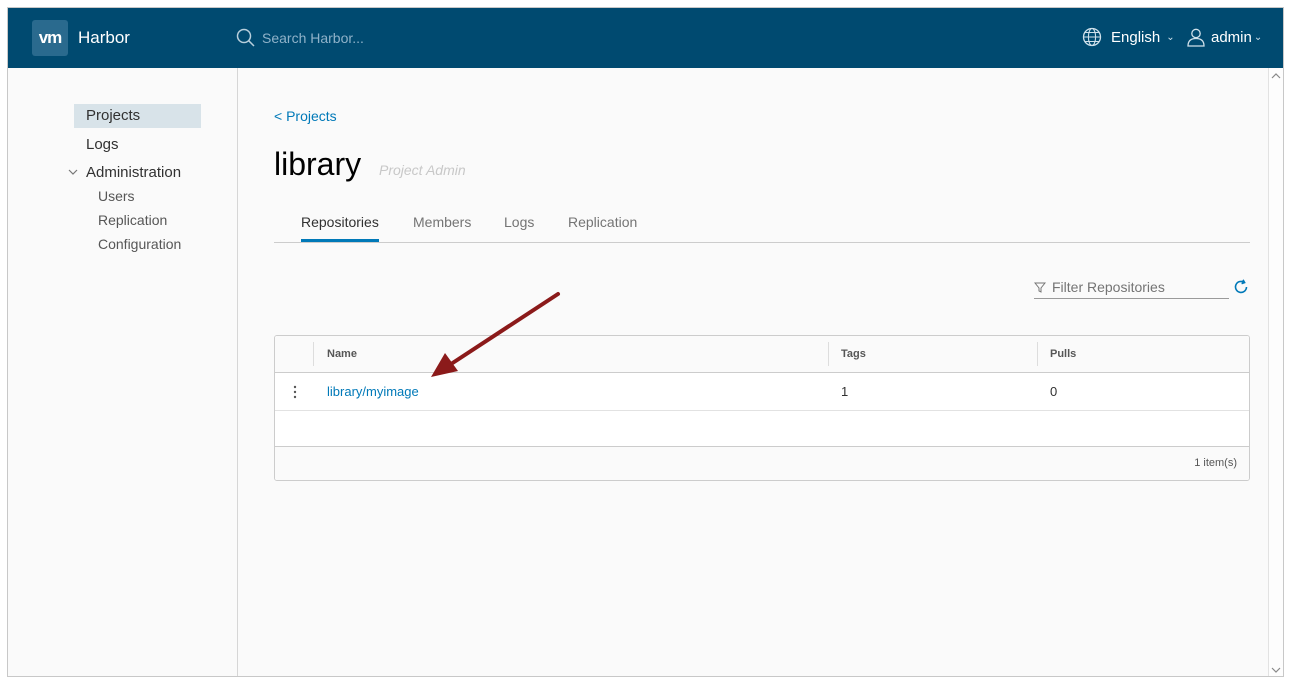 The image size is (1291, 684). Describe the element at coordinates (1136, 37) in the screenshot. I see `language-label: English` at that location.